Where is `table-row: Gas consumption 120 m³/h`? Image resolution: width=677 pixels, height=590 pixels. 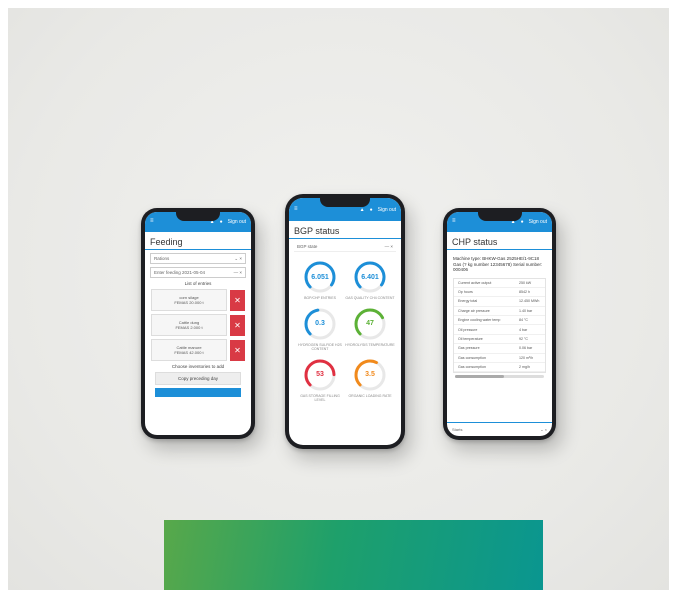 table-row: Gas consumption 120 m³/h is located at coordinates (499, 358).